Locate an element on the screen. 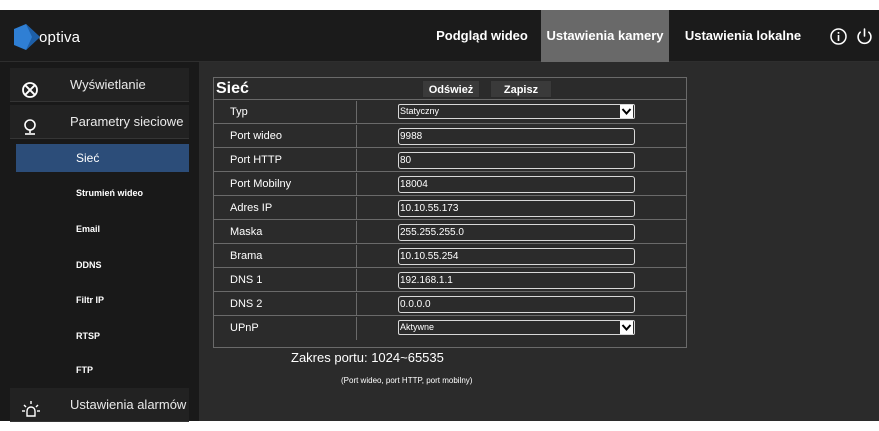  form-row-type: Typ Statyczny is located at coordinates (450, 112).